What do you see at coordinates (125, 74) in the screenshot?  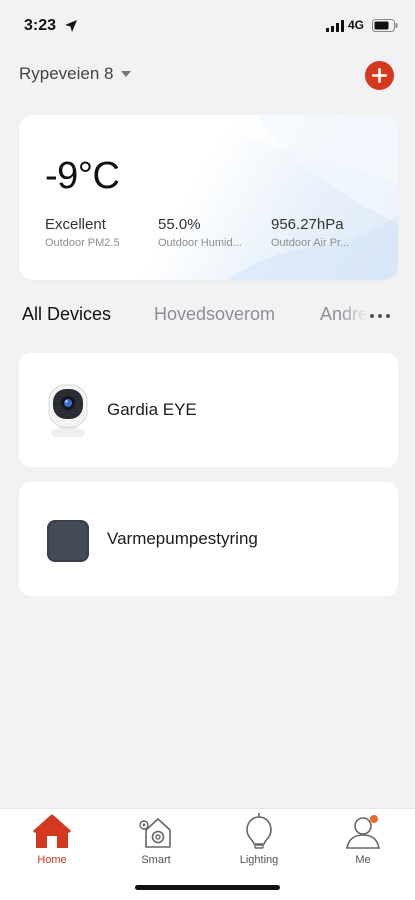 I see `chevron-down-icon` at bounding box center [125, 74].